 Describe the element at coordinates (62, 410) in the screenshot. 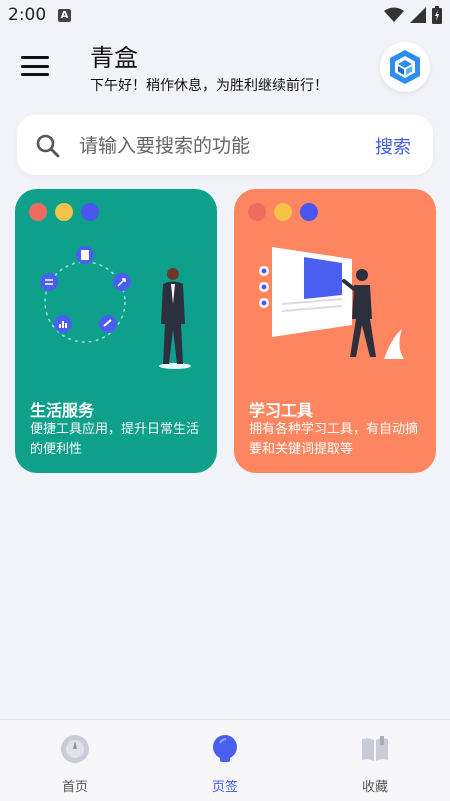

I see `card-title: 生活服务` at that location.